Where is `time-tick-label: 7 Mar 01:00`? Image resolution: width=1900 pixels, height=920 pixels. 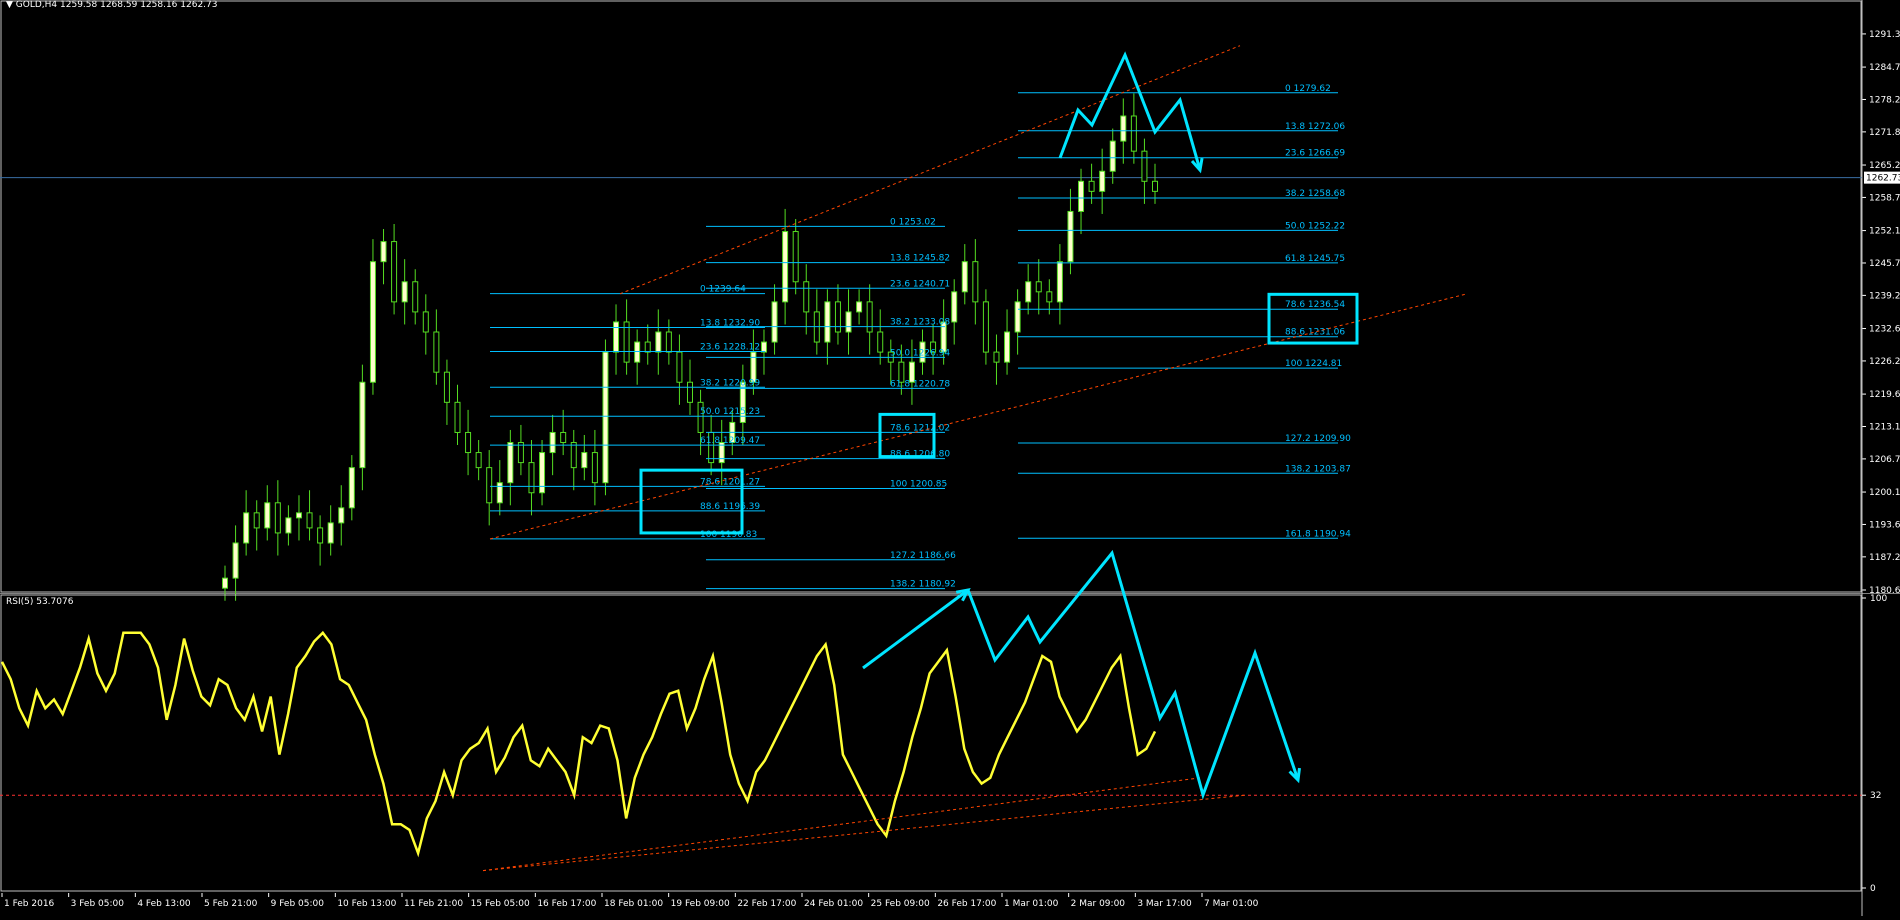 time-tick-label: 7 Mar 01:00 is located at coordinates (1231, 904).